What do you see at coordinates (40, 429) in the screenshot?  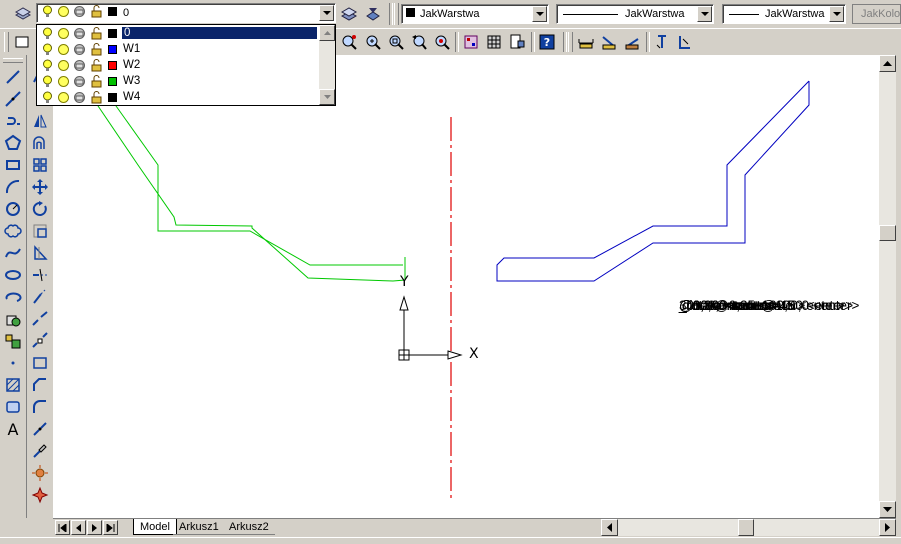 I see `explode-button` at bounding box center [40, 429].